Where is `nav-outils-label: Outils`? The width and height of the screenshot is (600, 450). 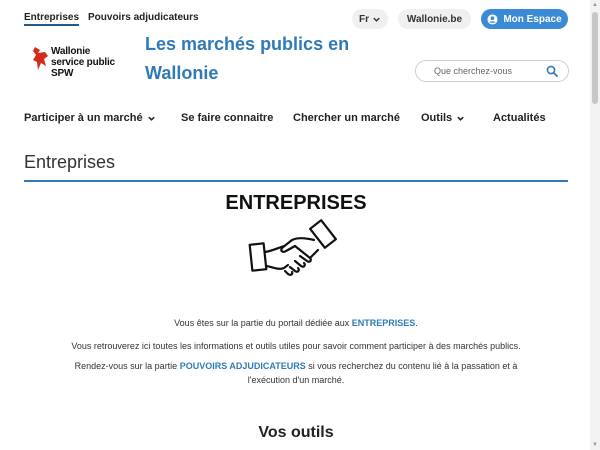 nav-outils-label: Outils is located at coordinates (437, 118).